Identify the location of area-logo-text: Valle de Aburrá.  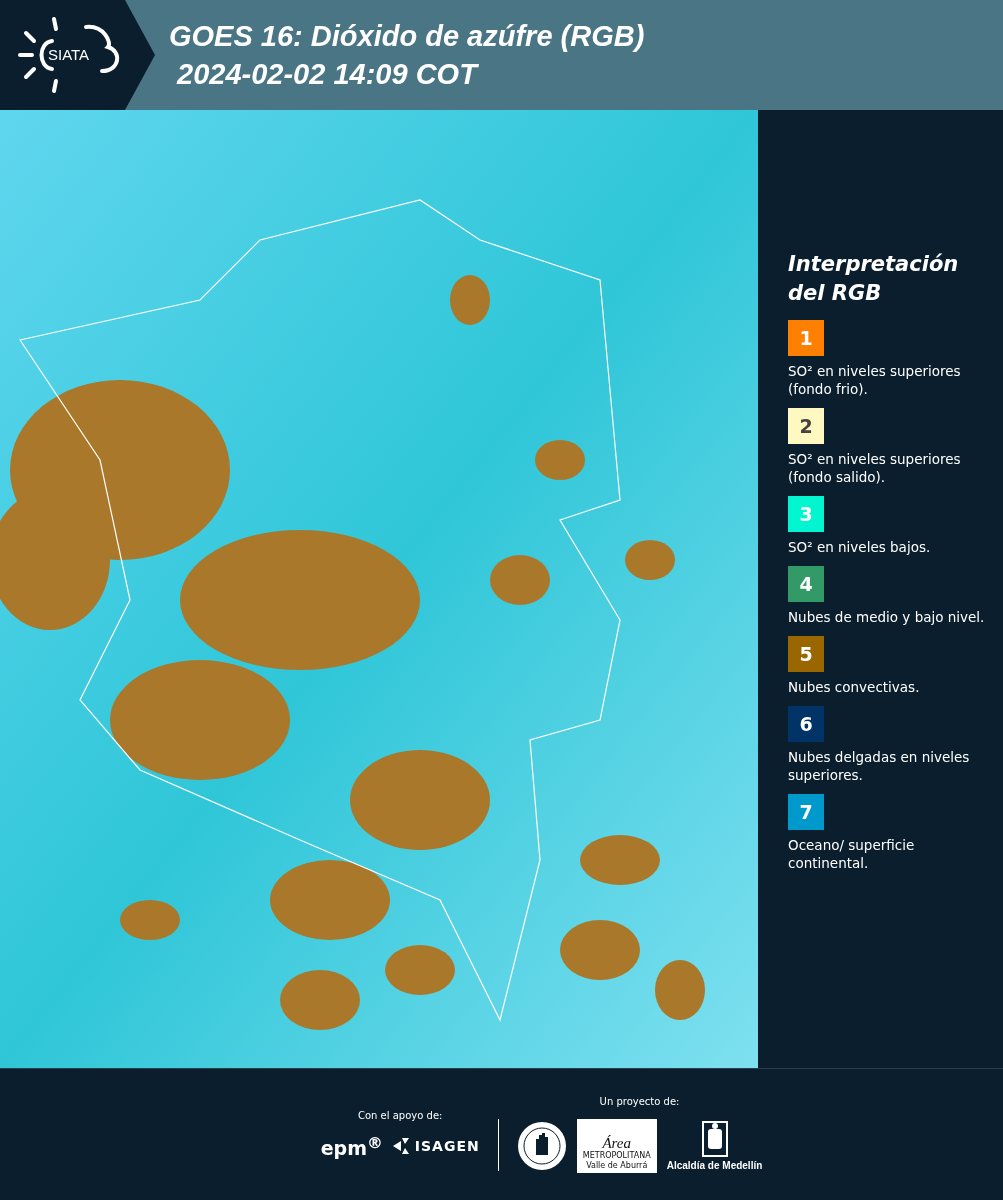
(617, 1166).